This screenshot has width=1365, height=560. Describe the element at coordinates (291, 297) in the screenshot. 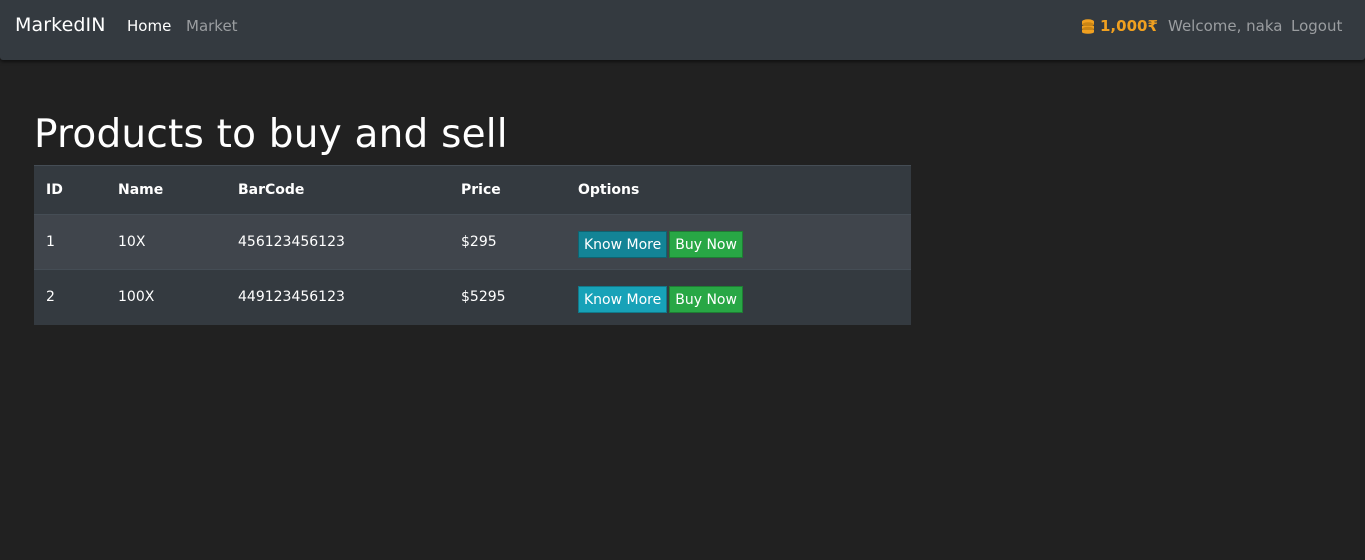

I see `cell-barcode: 449123456123` at that location.